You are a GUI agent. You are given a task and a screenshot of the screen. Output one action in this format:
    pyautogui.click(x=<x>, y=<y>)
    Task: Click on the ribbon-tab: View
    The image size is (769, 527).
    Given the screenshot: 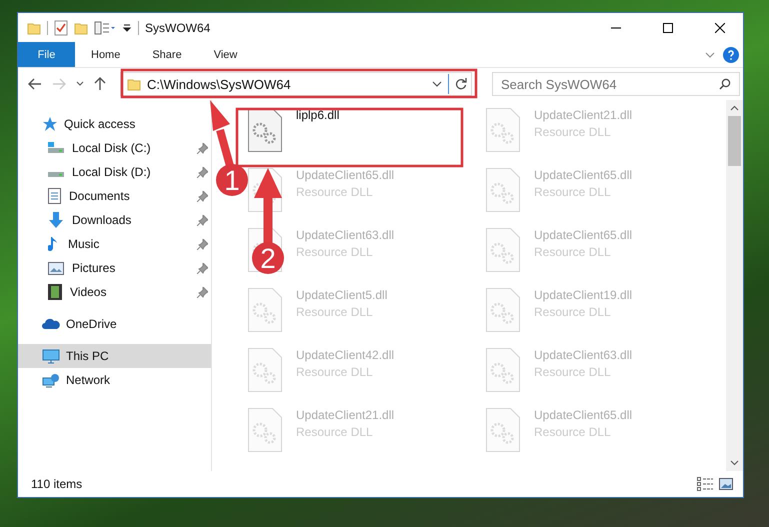 What is the action you would take?
    pyautogui.click(x=226, y=54)
    